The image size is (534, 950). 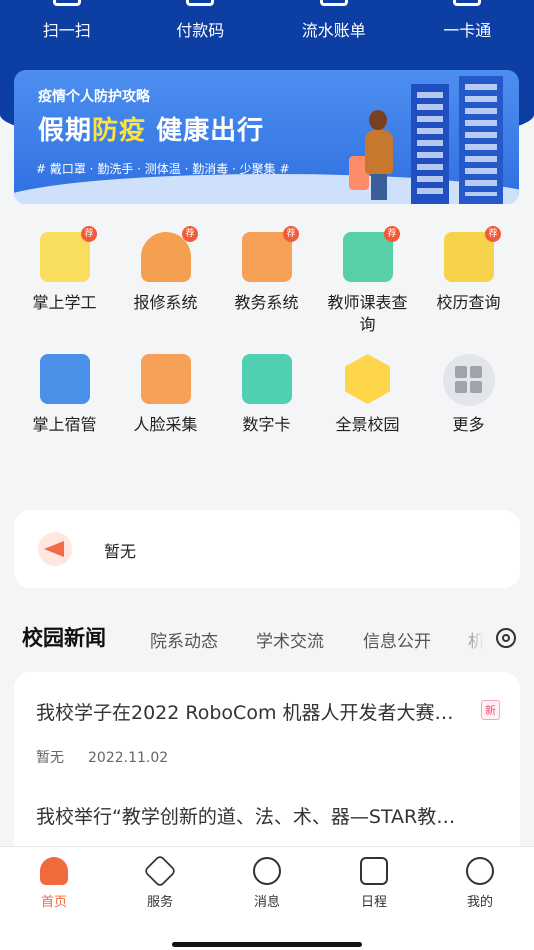 What do you see at coordinates (266, 257) in the screenshot?
I see `books-icon` at bounding box center [266, 257].